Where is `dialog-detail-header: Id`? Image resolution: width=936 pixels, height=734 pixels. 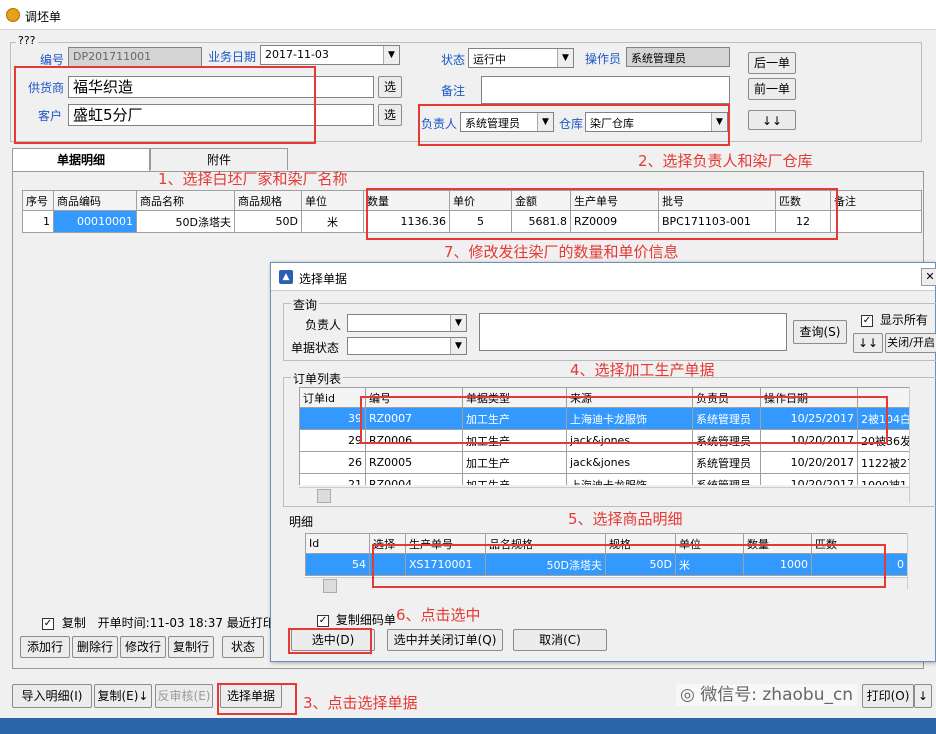
dialog-detail-header: Id is located at coordinates (337, 543).